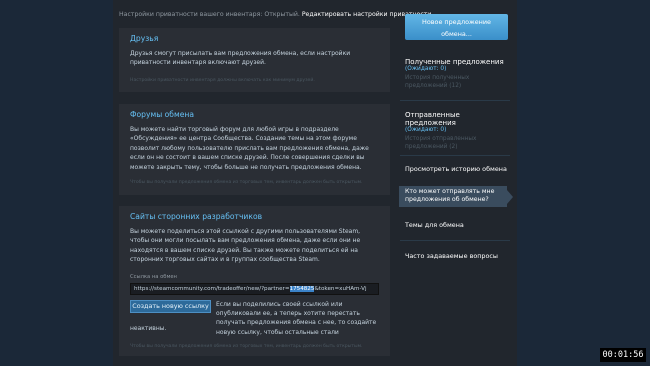 The width and height of the screenshot is (650, 366). Describe the element at coordinates (302, 288) in the screenshot. I see `trade-url-highlight: 1754825` at that location.